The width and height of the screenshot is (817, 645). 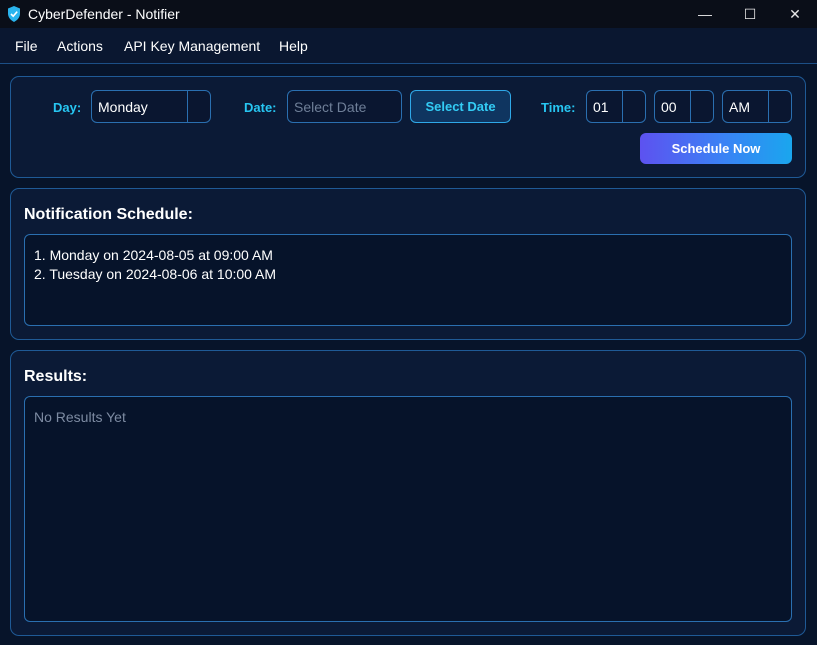 What do you see at coordinates (151, 106) in the screenshot?
I see `day-select: Monday` at bounding box center [151, 106].